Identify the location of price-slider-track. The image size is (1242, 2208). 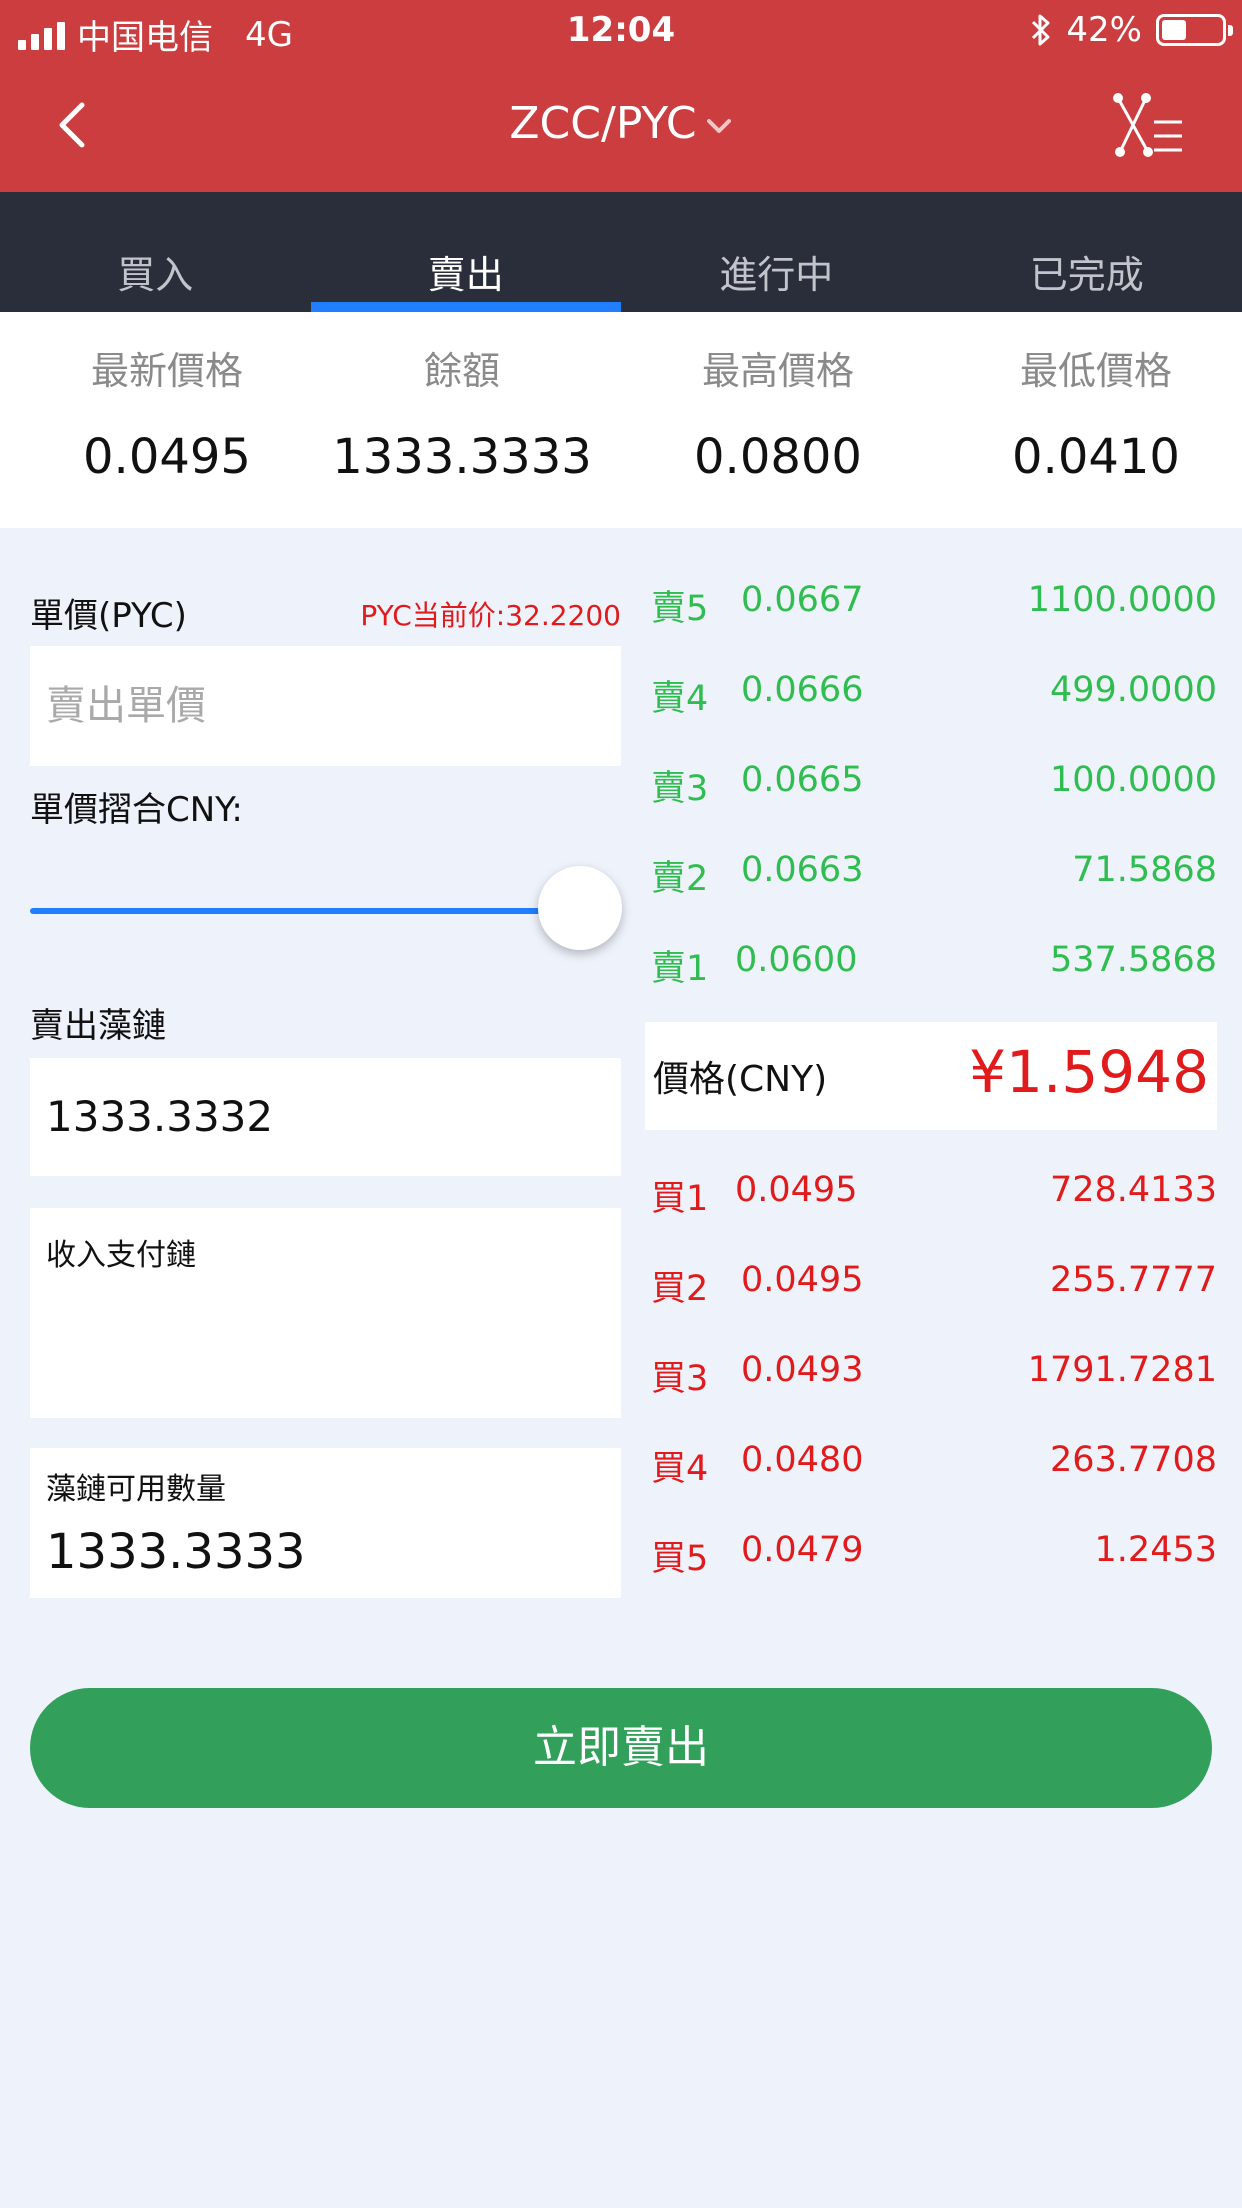
(310, 911).